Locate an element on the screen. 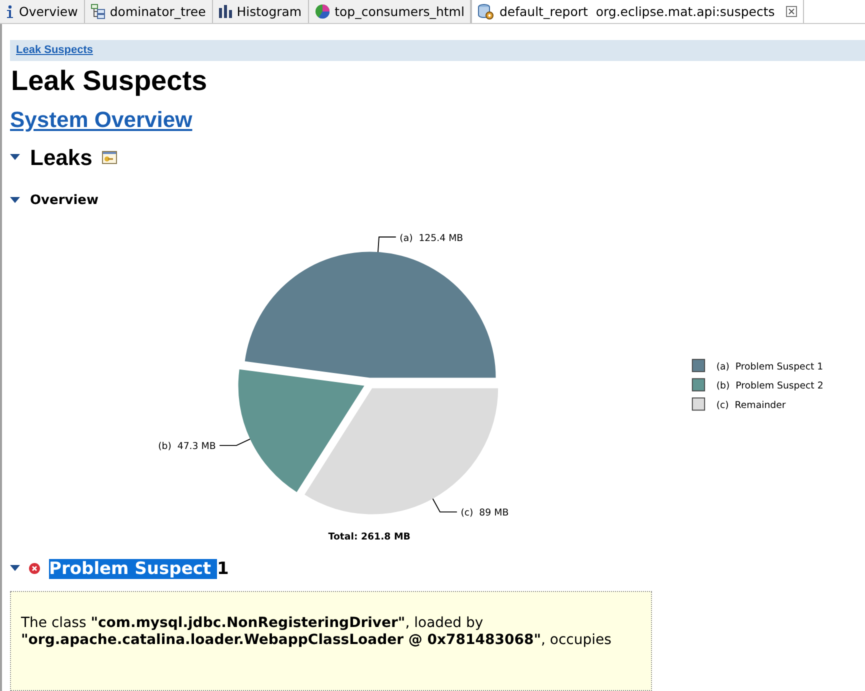 This screenshot has height=691, width=865. close-icon is located at coordinates (791, 11).